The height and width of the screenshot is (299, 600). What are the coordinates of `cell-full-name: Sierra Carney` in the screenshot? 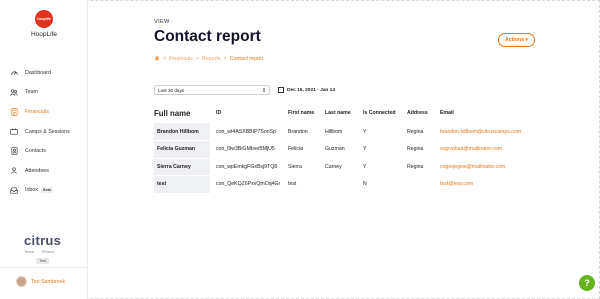 It's located at (182, 167).